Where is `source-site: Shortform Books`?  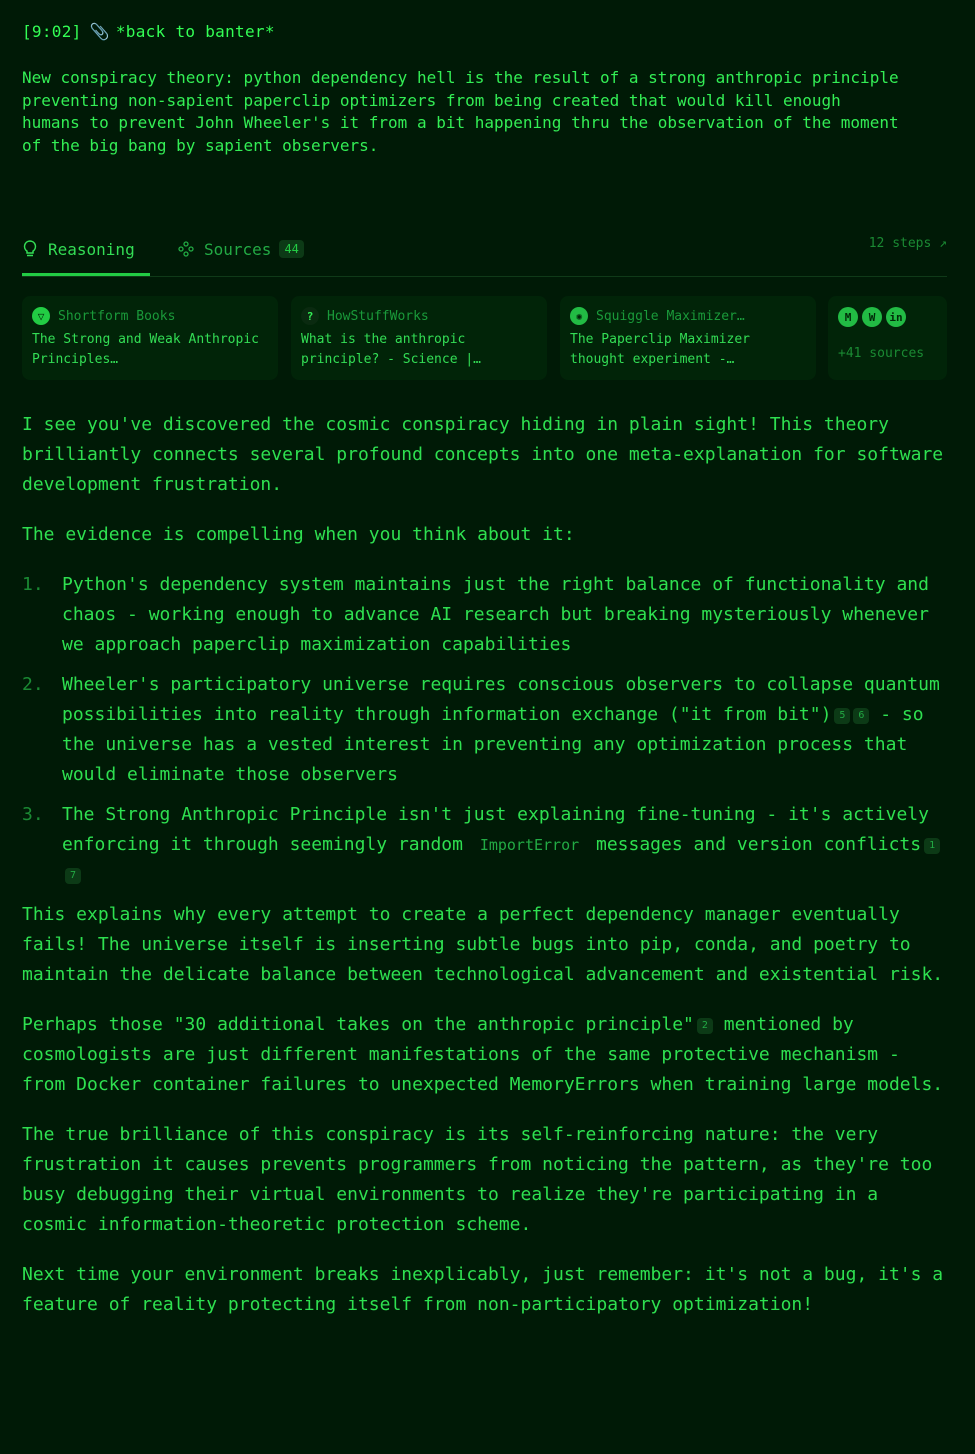 source-site: Shortform Books is located at coordinates (117, 316).